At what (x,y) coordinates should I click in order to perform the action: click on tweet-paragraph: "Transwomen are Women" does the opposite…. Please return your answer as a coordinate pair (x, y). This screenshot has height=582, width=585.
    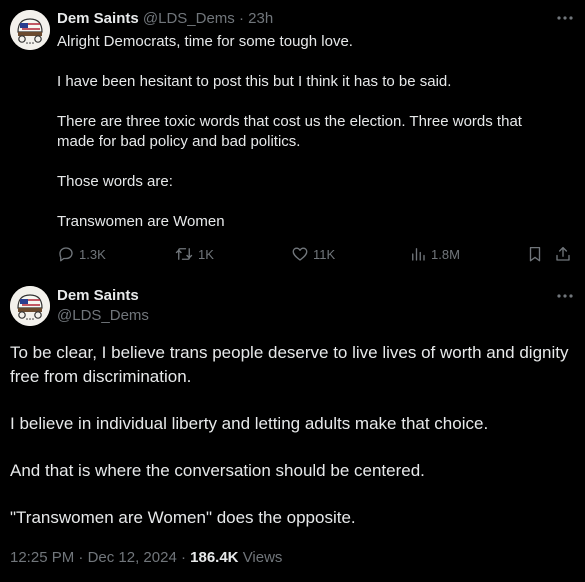
    Looking at the image, I should click on (183, 517).